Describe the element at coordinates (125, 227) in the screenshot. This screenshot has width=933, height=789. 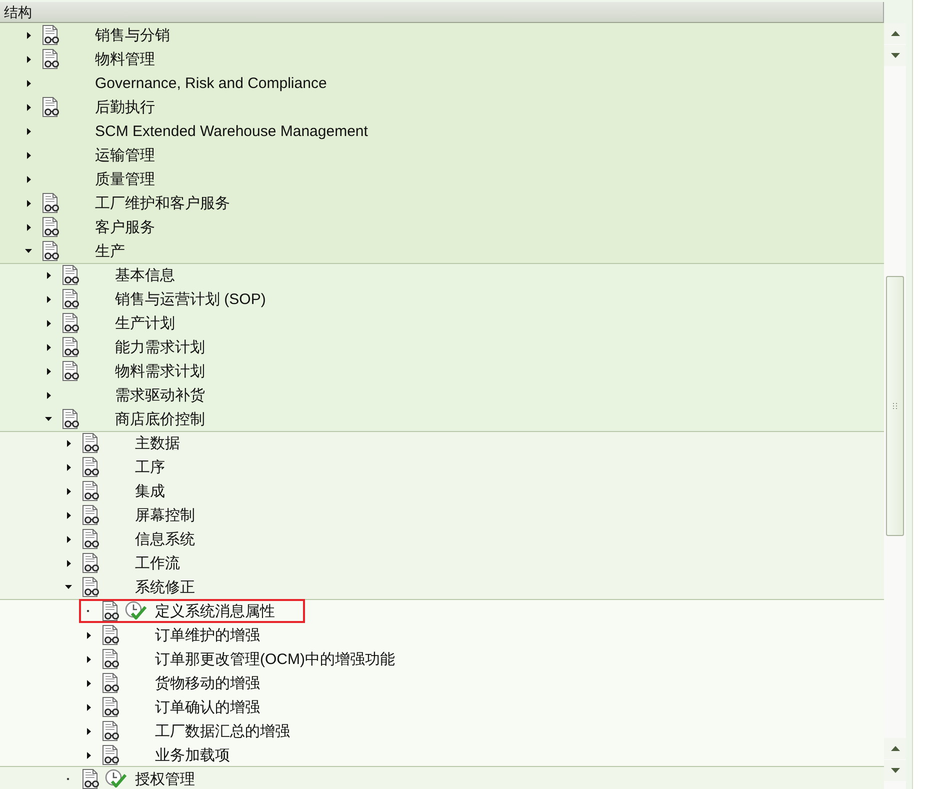
I see `tree-item: 客户服务` at that location.